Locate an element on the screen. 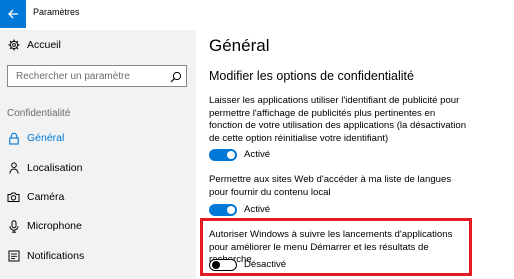 This screenshot has height=279, width=514. sidebar-item-home: Accueil is located at coordinates (98, 45).